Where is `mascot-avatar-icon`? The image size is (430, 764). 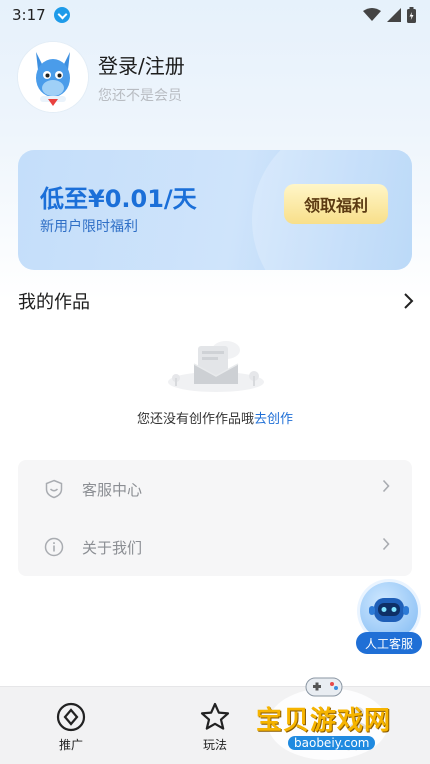 mascot-avatar-icon is located at coordinates (53, 77).